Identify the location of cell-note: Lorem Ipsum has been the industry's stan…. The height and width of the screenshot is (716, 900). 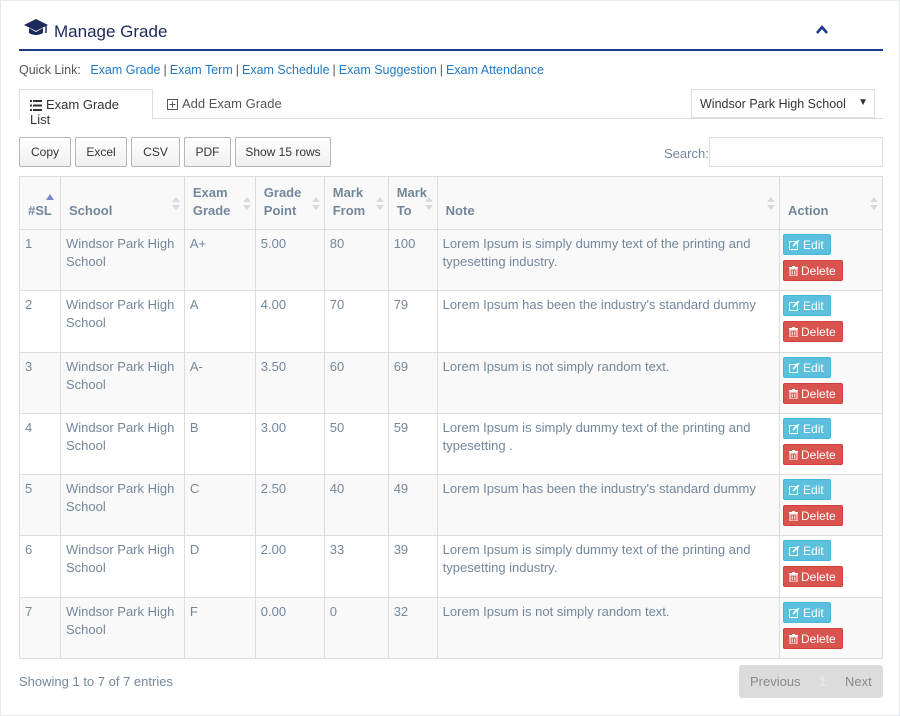
(608, 505).